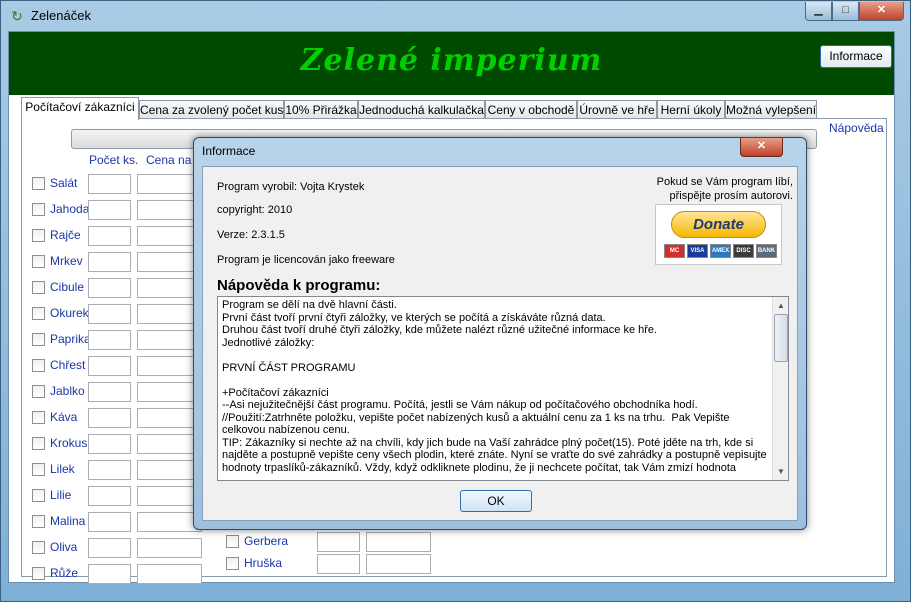 This screenshot has width=911, height=602. I want to click on donate-panel: Donate MC VISA AMEX DISC BANK, so click(718, 234).